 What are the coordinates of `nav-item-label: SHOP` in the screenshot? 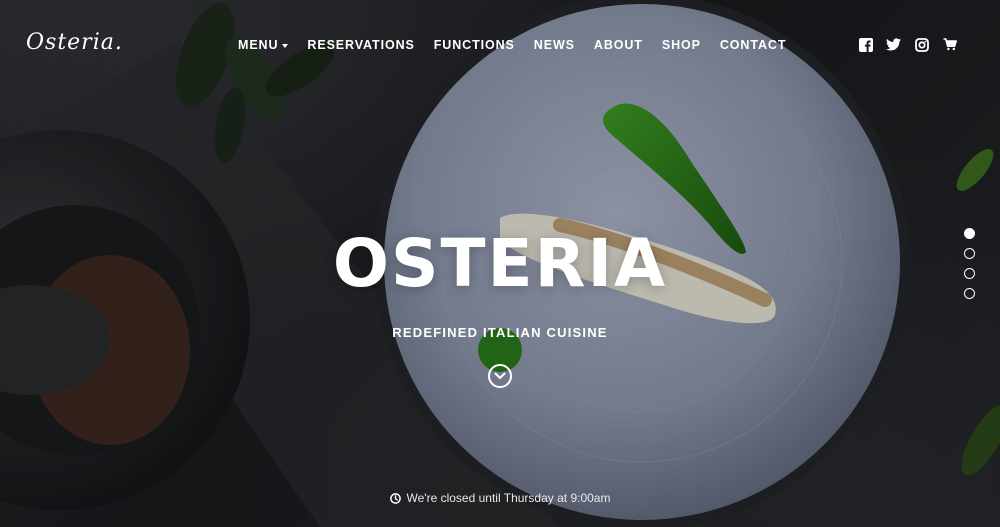 It's located at (681, 45).